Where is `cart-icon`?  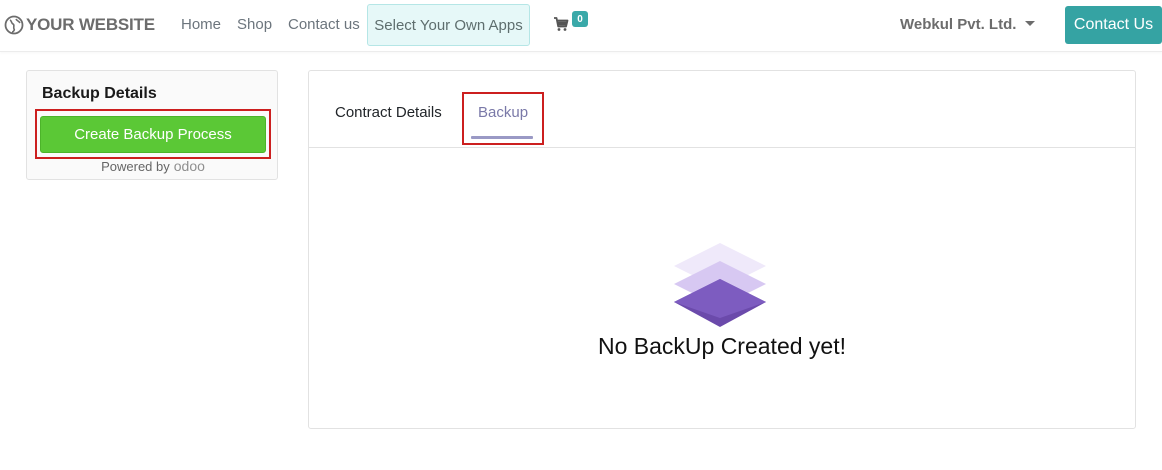 cart-icon is located at coordinates (561, 24).